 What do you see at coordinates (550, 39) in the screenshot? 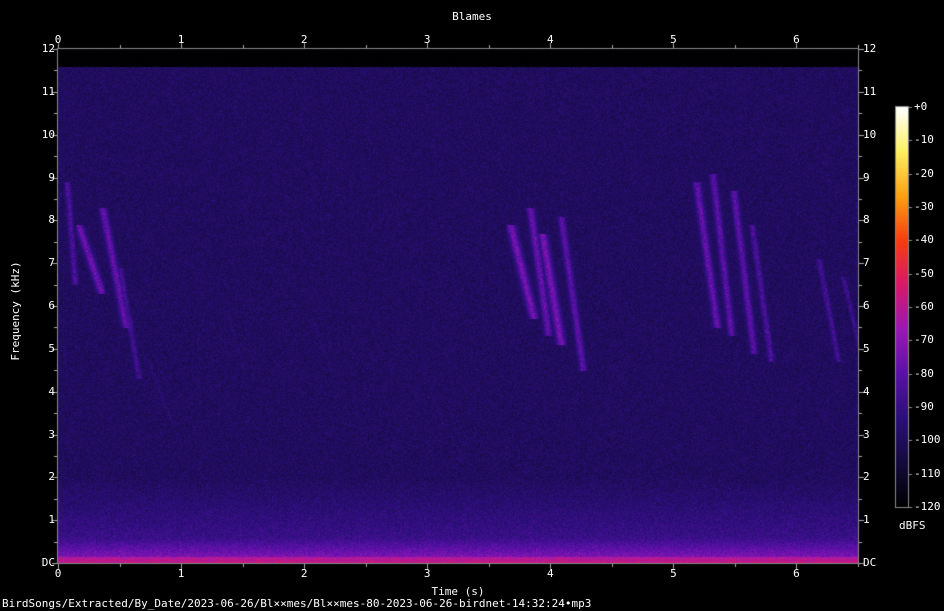
I see `x-tick-label-top: 4` at bounding box center [550, 39].